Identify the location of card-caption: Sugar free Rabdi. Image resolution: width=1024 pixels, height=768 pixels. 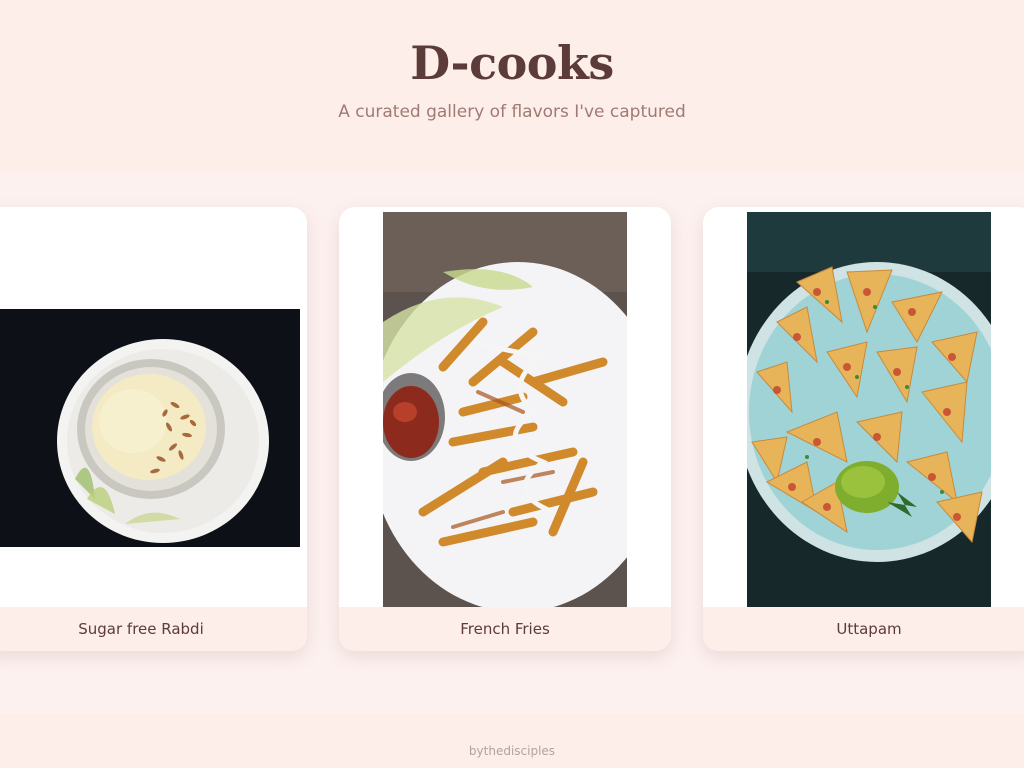
(153, 629).